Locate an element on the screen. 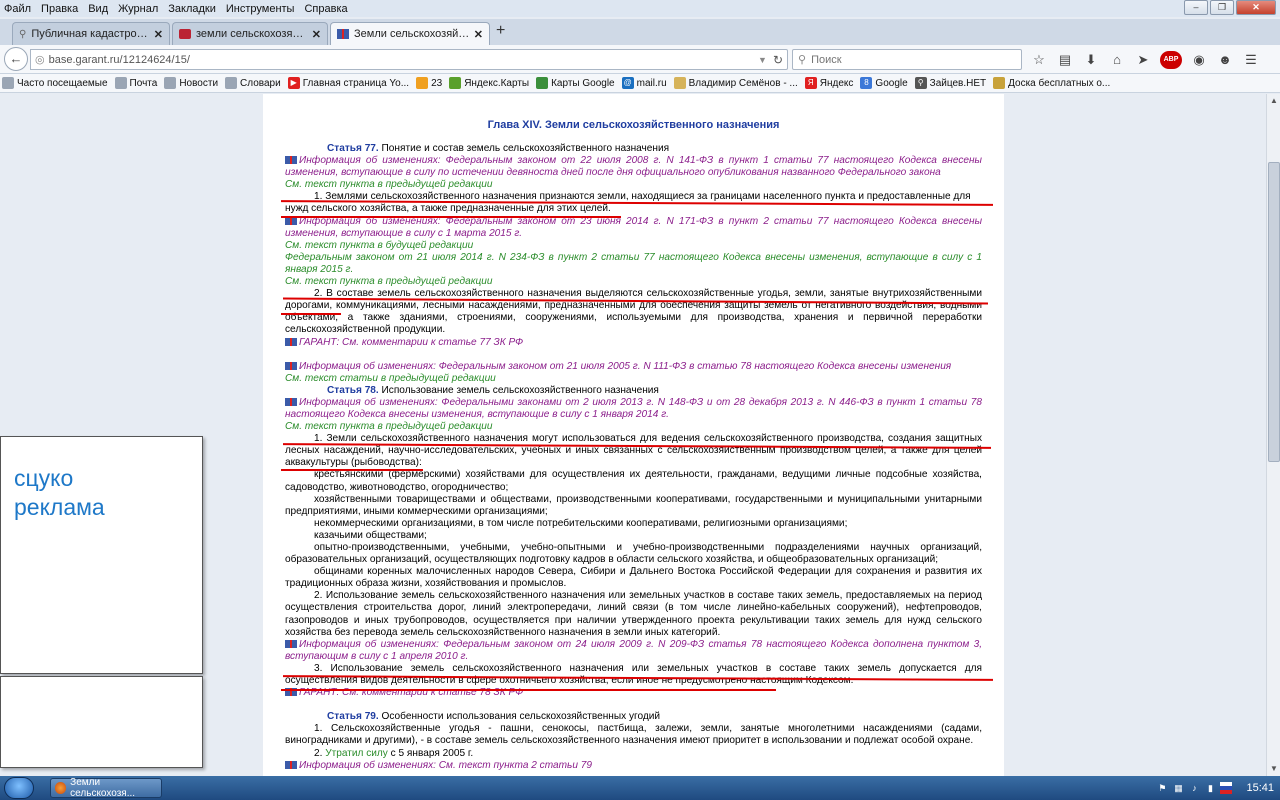 This screenshot has height=800, width=1280. red-underline is located at coordinates (451, 217).